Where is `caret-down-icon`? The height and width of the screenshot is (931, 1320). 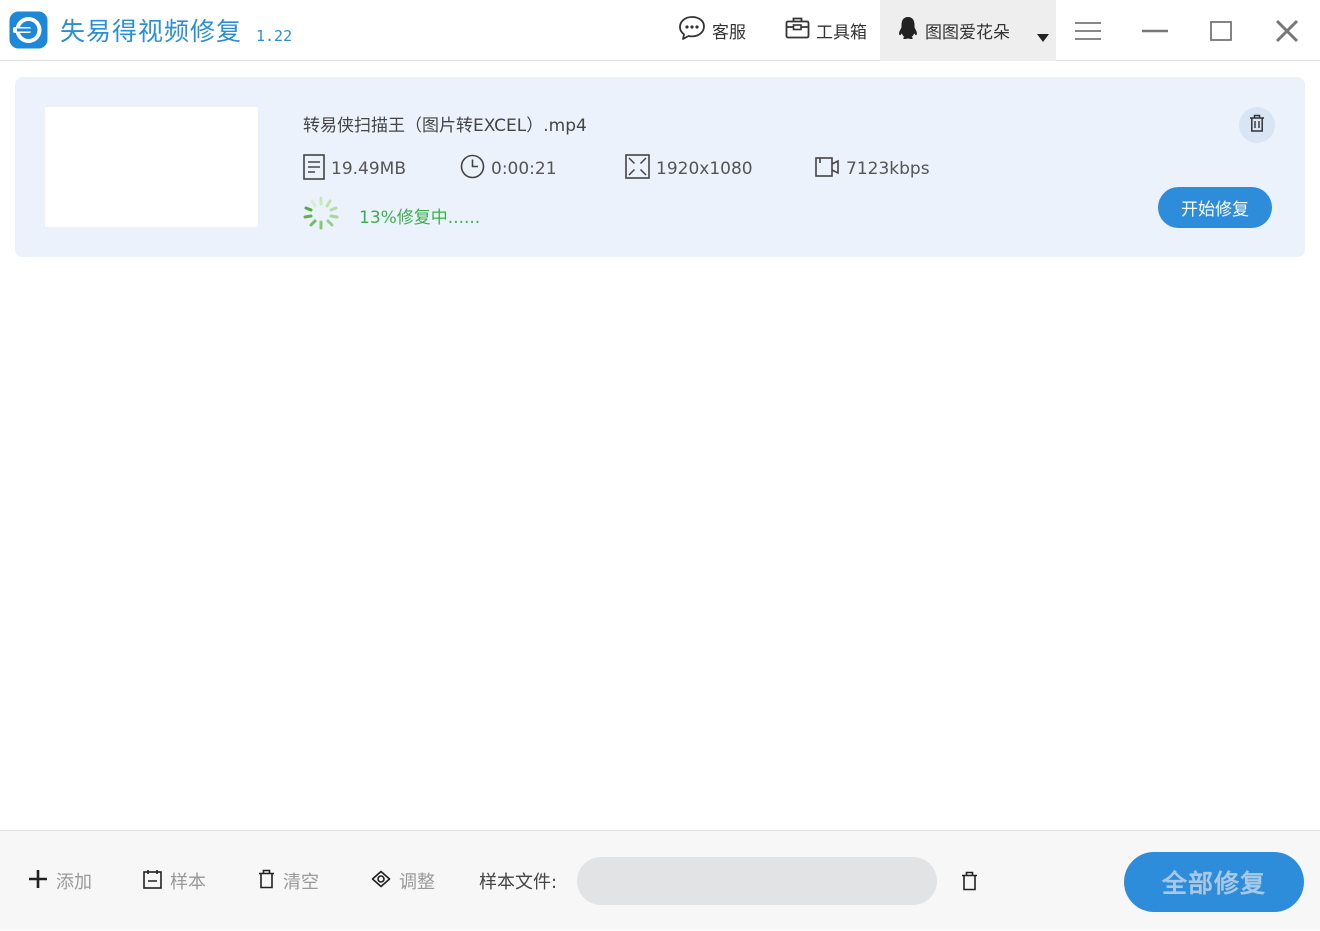 caret-down-icon is located at coordinates (1043, 36).